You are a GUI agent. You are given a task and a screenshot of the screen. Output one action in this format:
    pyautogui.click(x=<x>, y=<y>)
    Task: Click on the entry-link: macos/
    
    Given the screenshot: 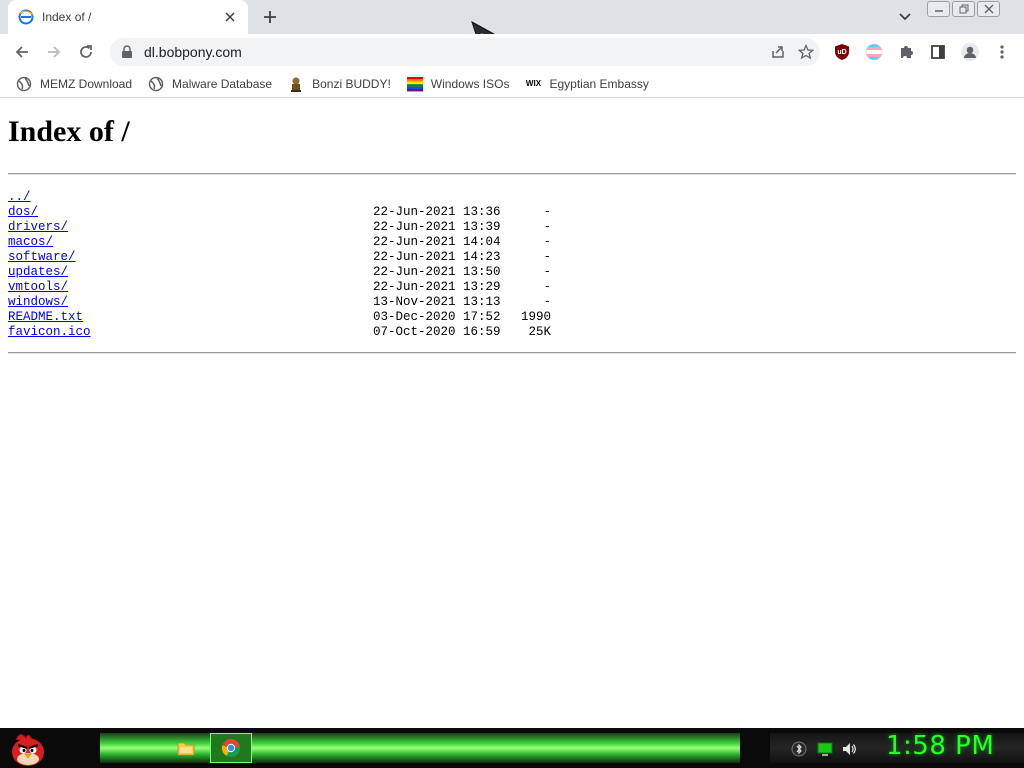 What is the action you would take?
    pyautogui.click(x=30, y=242)
    